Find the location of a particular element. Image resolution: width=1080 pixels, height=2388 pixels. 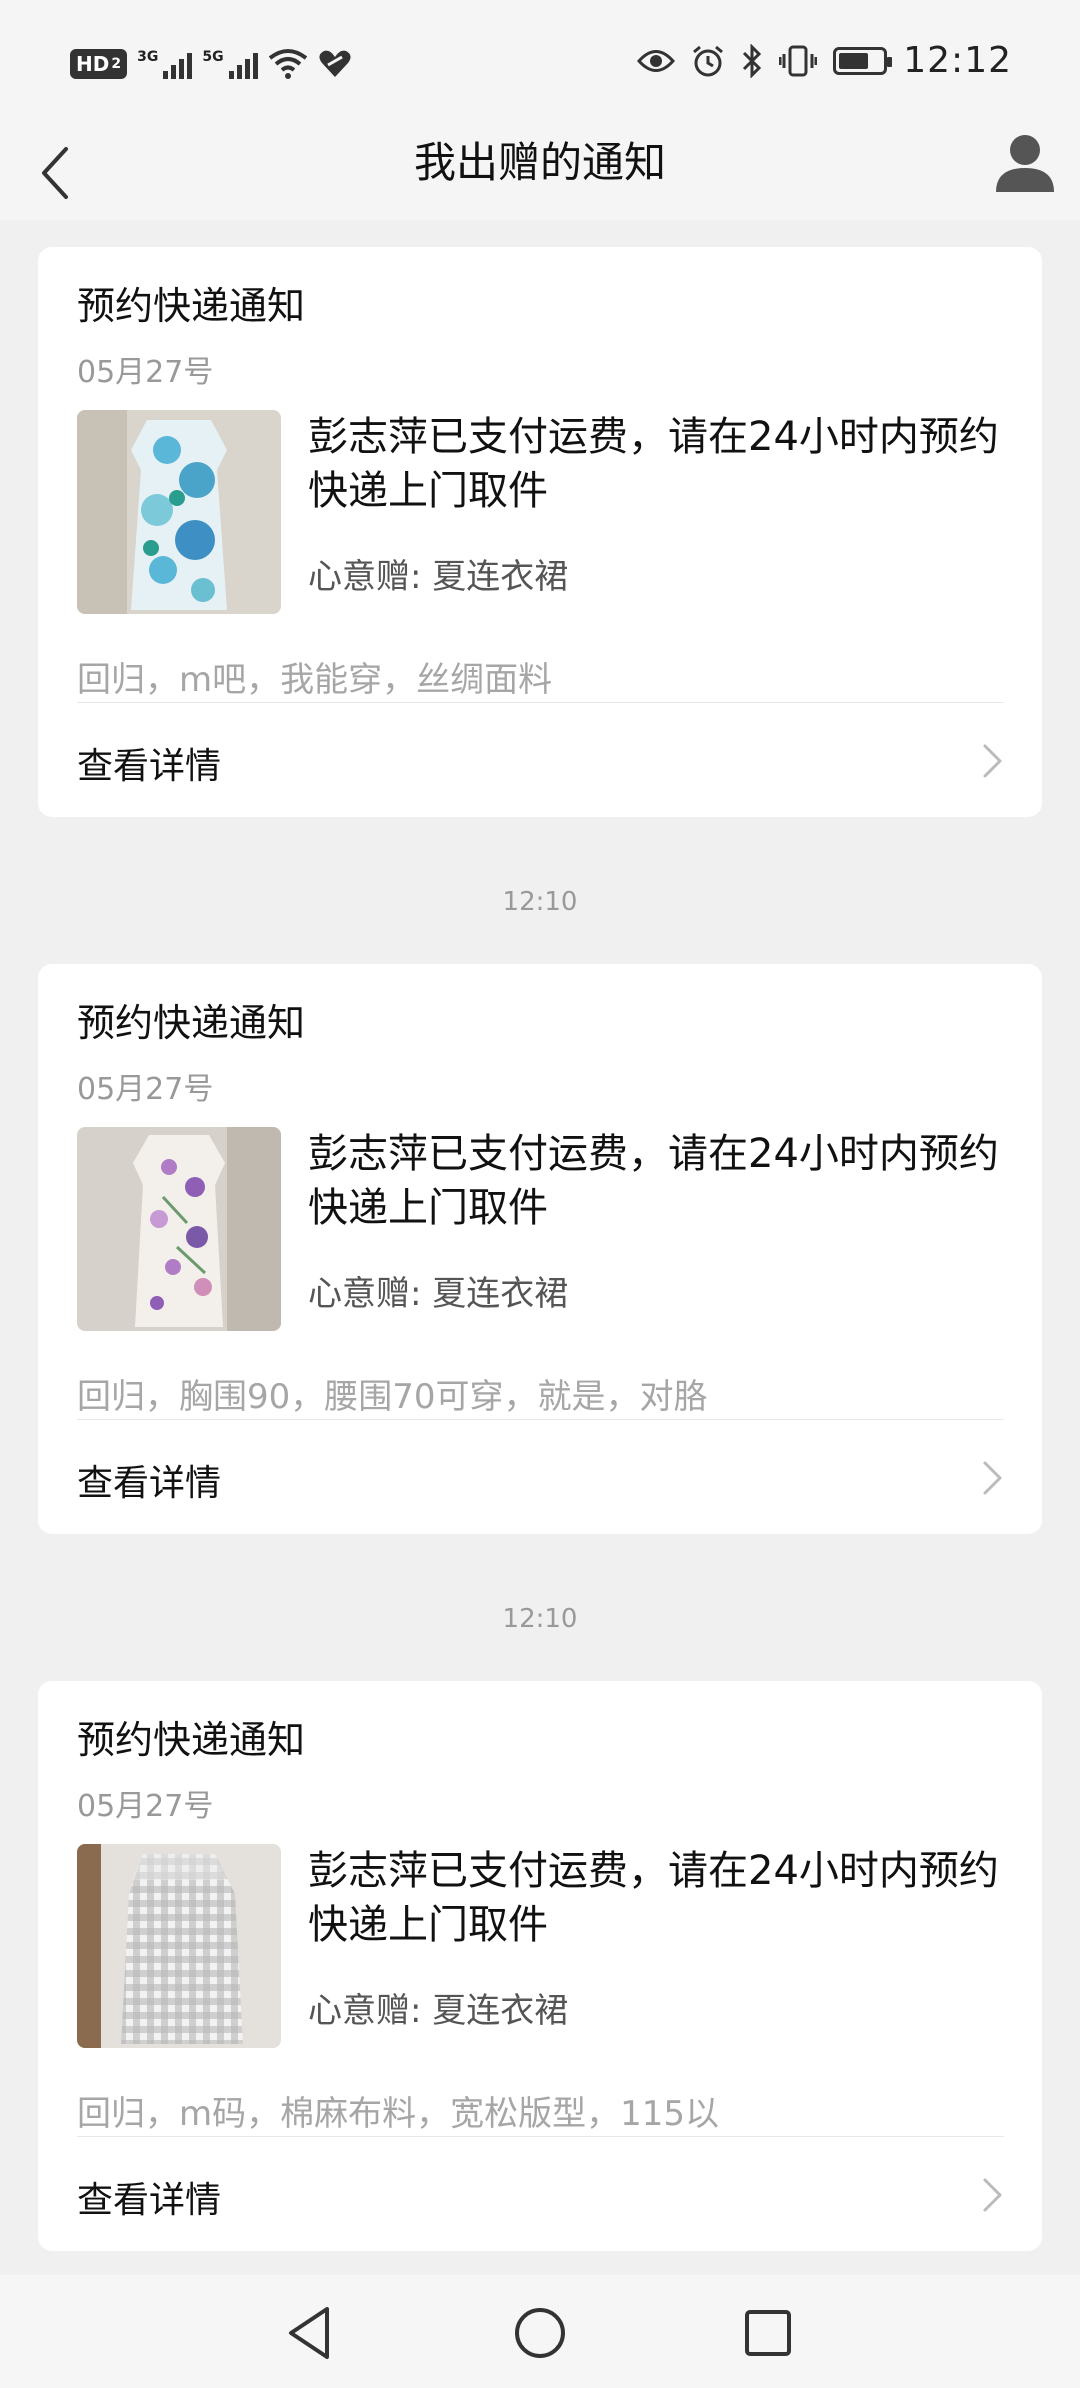

signal-3g-label: 3G is located at coordinates (148, 57).